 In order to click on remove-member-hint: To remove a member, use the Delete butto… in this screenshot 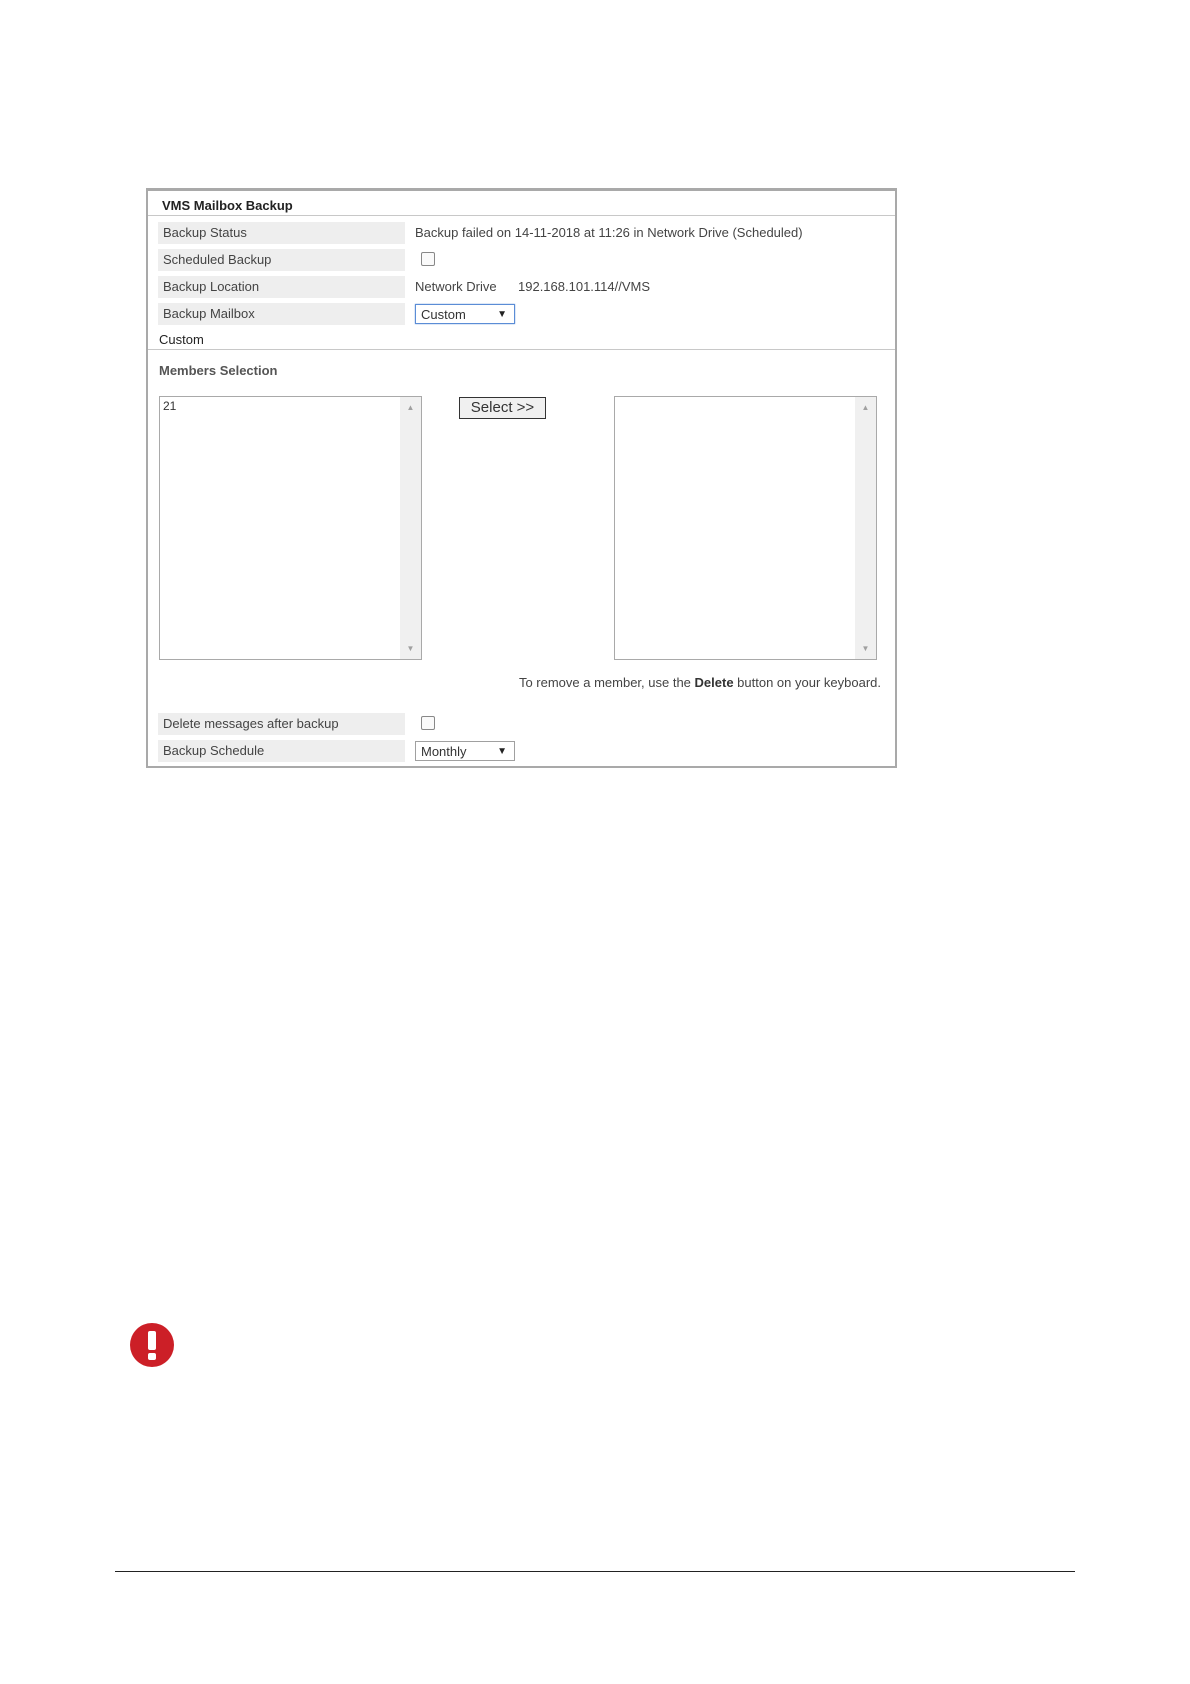, I will do `click(700, 682)`.